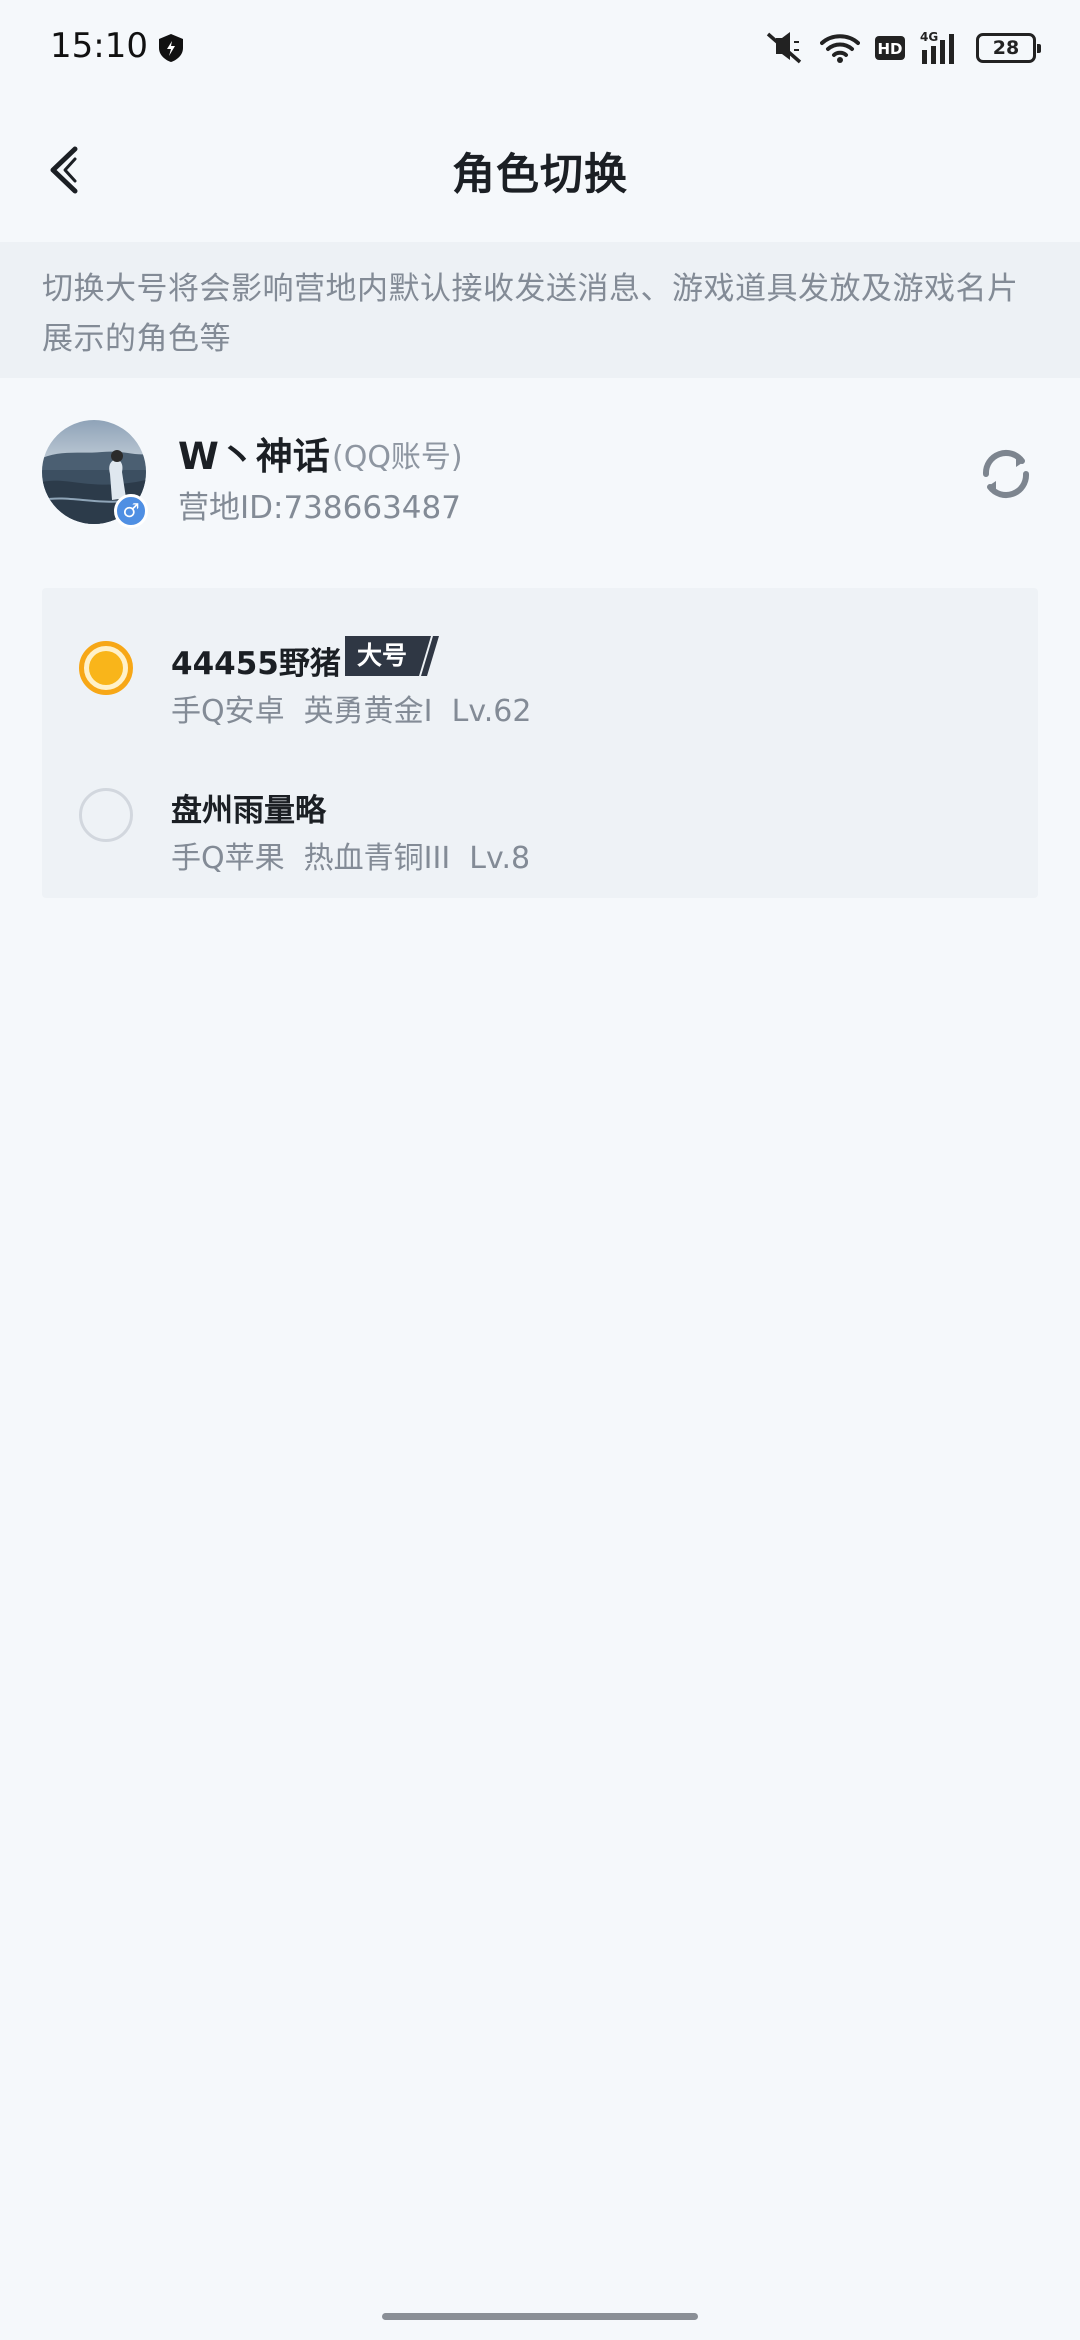 Image resolution: width=1080 pixels, height=2340 pixels. I want to click on radio-unselected, so click(106, 815).